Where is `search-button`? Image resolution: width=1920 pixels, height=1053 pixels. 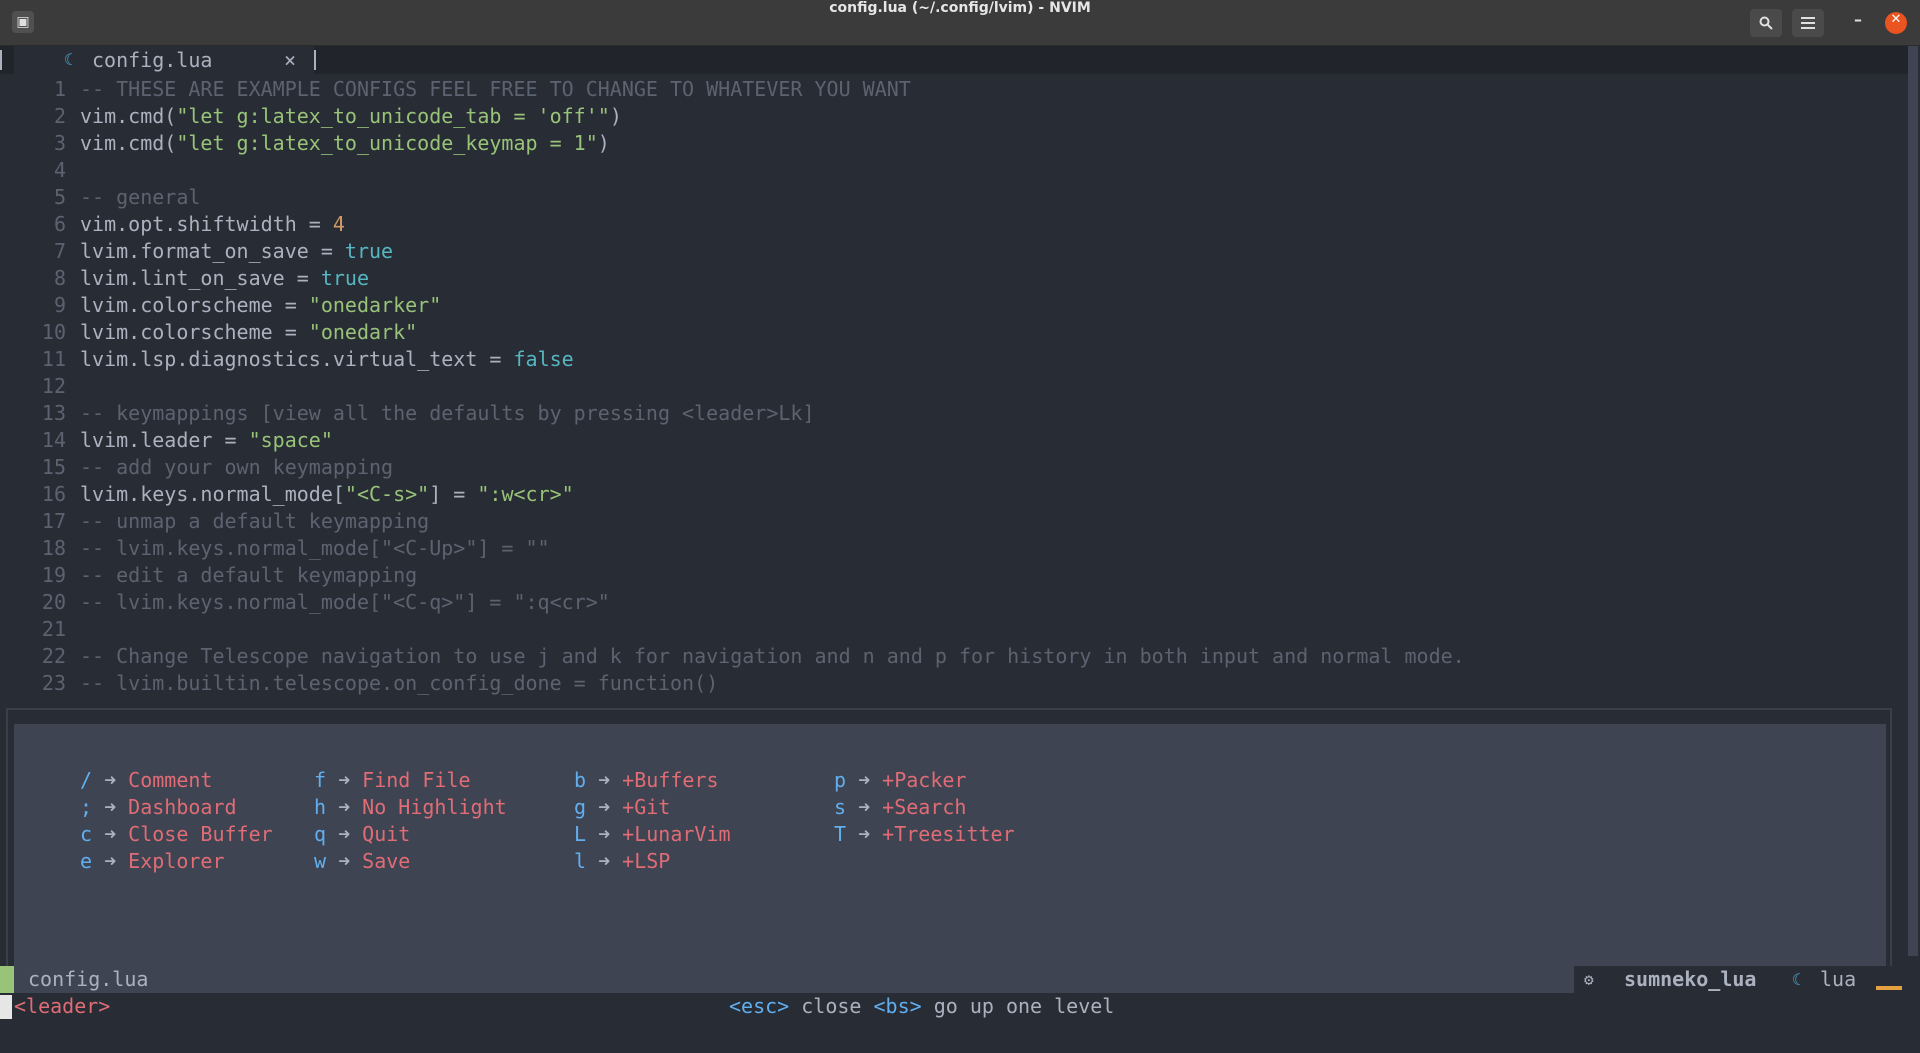
search-button is located at coordinates (1766, 23).